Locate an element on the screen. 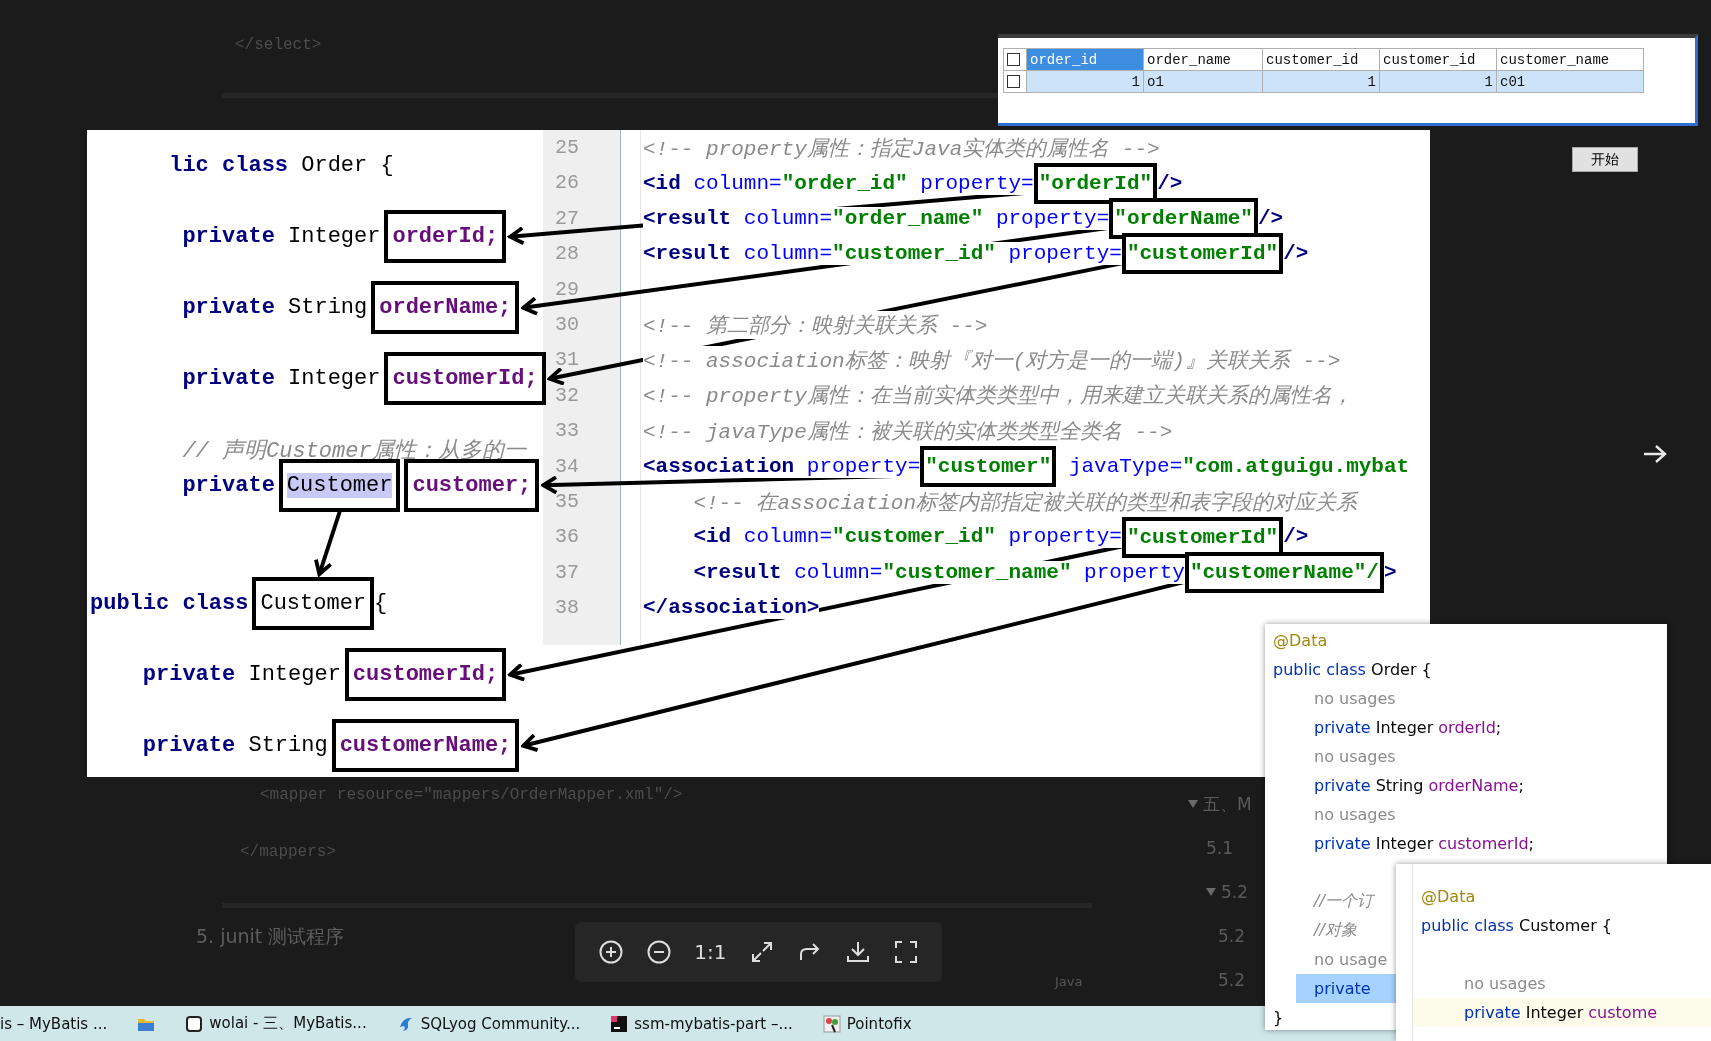 The height and width of the screenshot is (1041, 1711). taskbar-item: Pointofix is located at coordinates (879, 1023).